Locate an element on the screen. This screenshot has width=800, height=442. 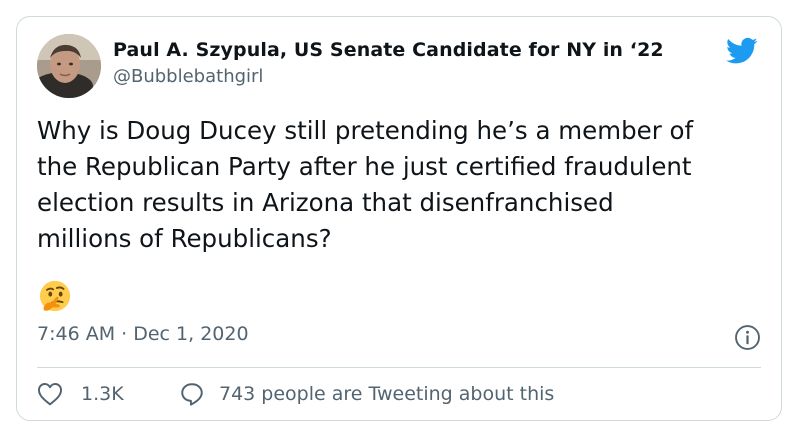
reply-text: 743 people are Tweeting about this is located at coordinates (387, 394).